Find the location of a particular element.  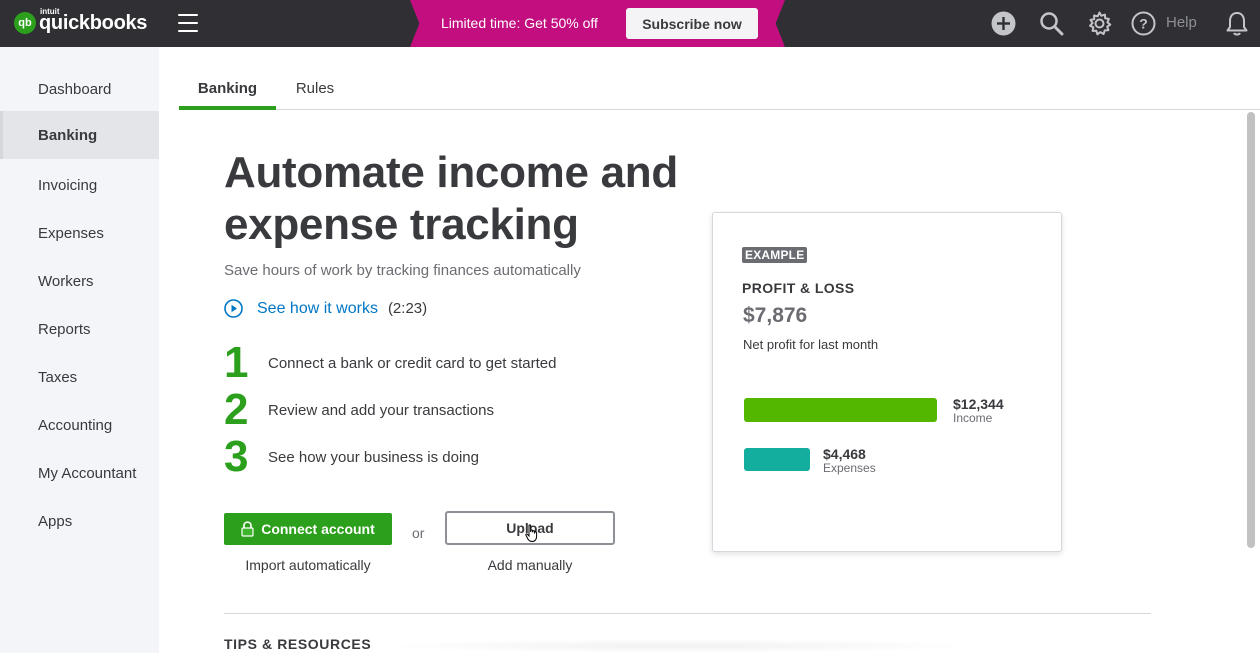

or-text: or is located at coordinates (418, 533).